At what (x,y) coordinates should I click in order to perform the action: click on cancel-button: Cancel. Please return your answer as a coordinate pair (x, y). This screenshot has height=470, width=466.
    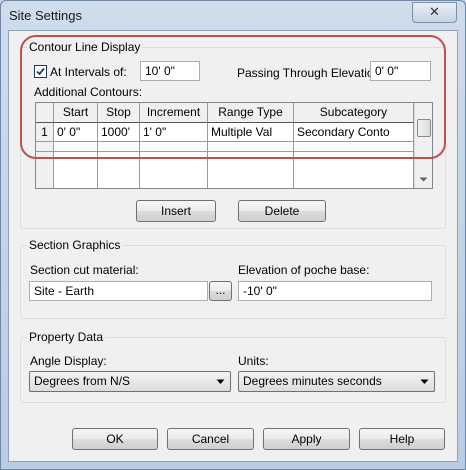
    Looking at the image, I should click on (210, 439).